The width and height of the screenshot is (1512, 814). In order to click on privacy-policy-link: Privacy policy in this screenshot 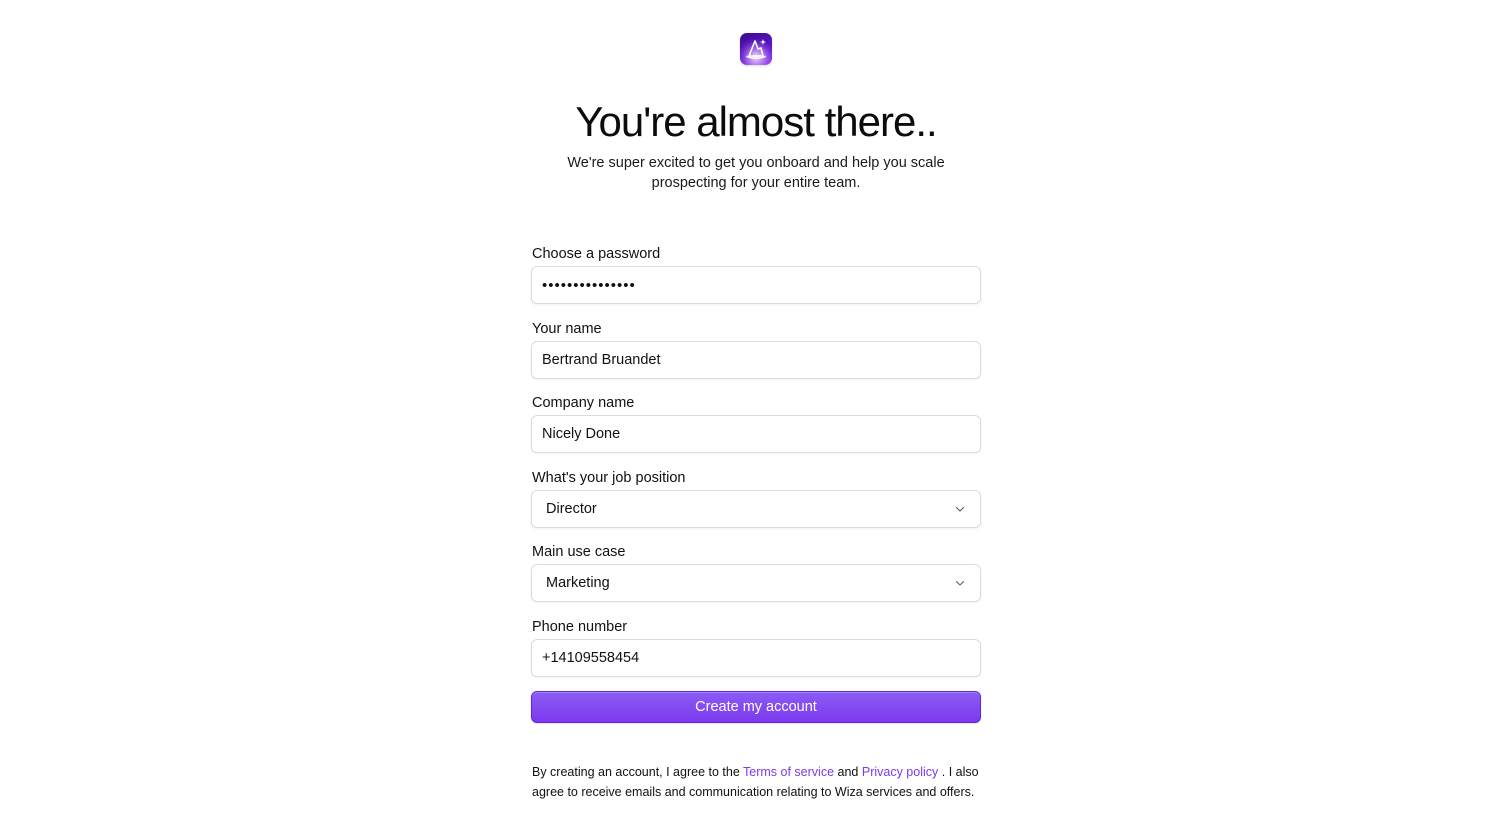, I will do `click(900, 772)`.